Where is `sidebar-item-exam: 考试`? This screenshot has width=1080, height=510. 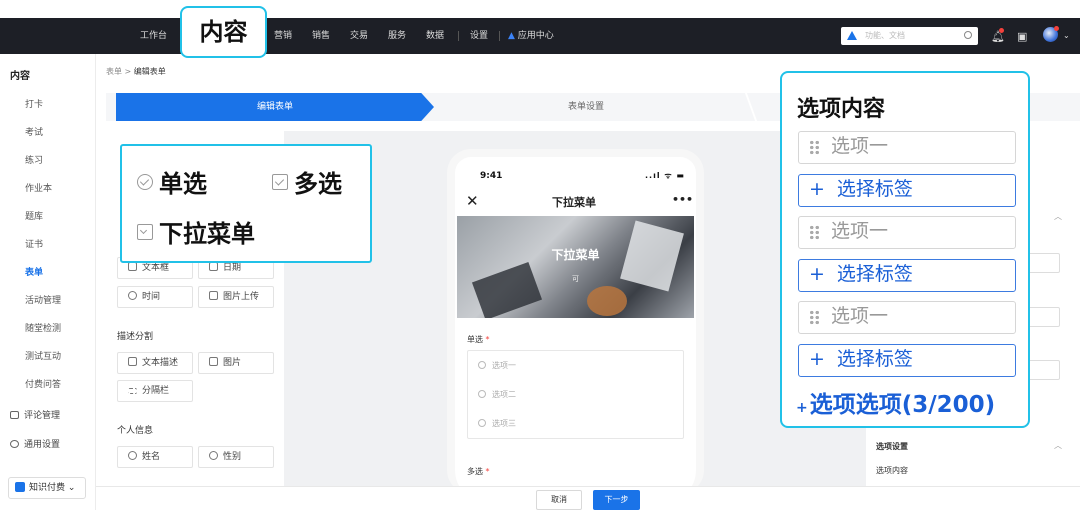 sidebar-item-exam: 考试 is located at coordinates (34, 131).